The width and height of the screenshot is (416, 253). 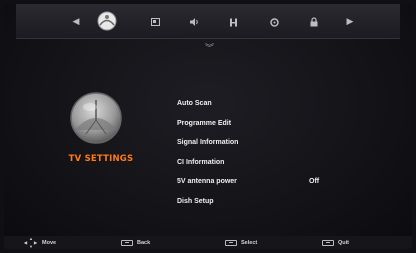 I want to click on settings-icon, so click(x=274, y=22).